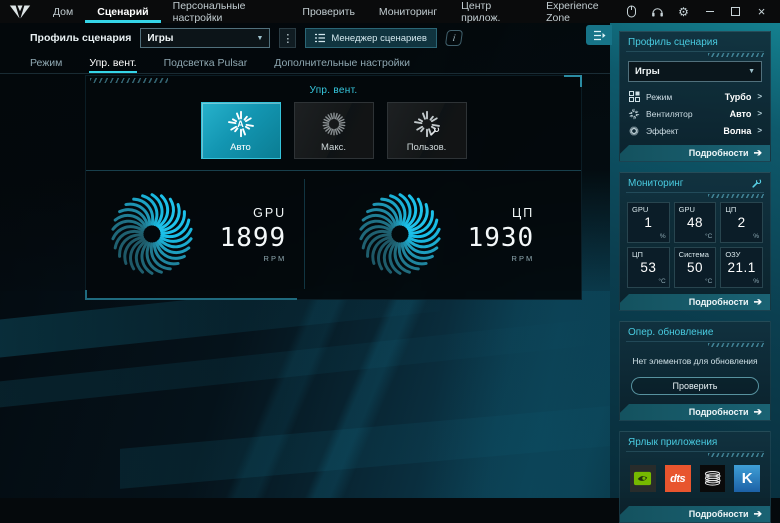 The height and width of the screenshot is (523, 780). I want to click on shortcuts-details-link: Подробности ➔, so click(695, 514).